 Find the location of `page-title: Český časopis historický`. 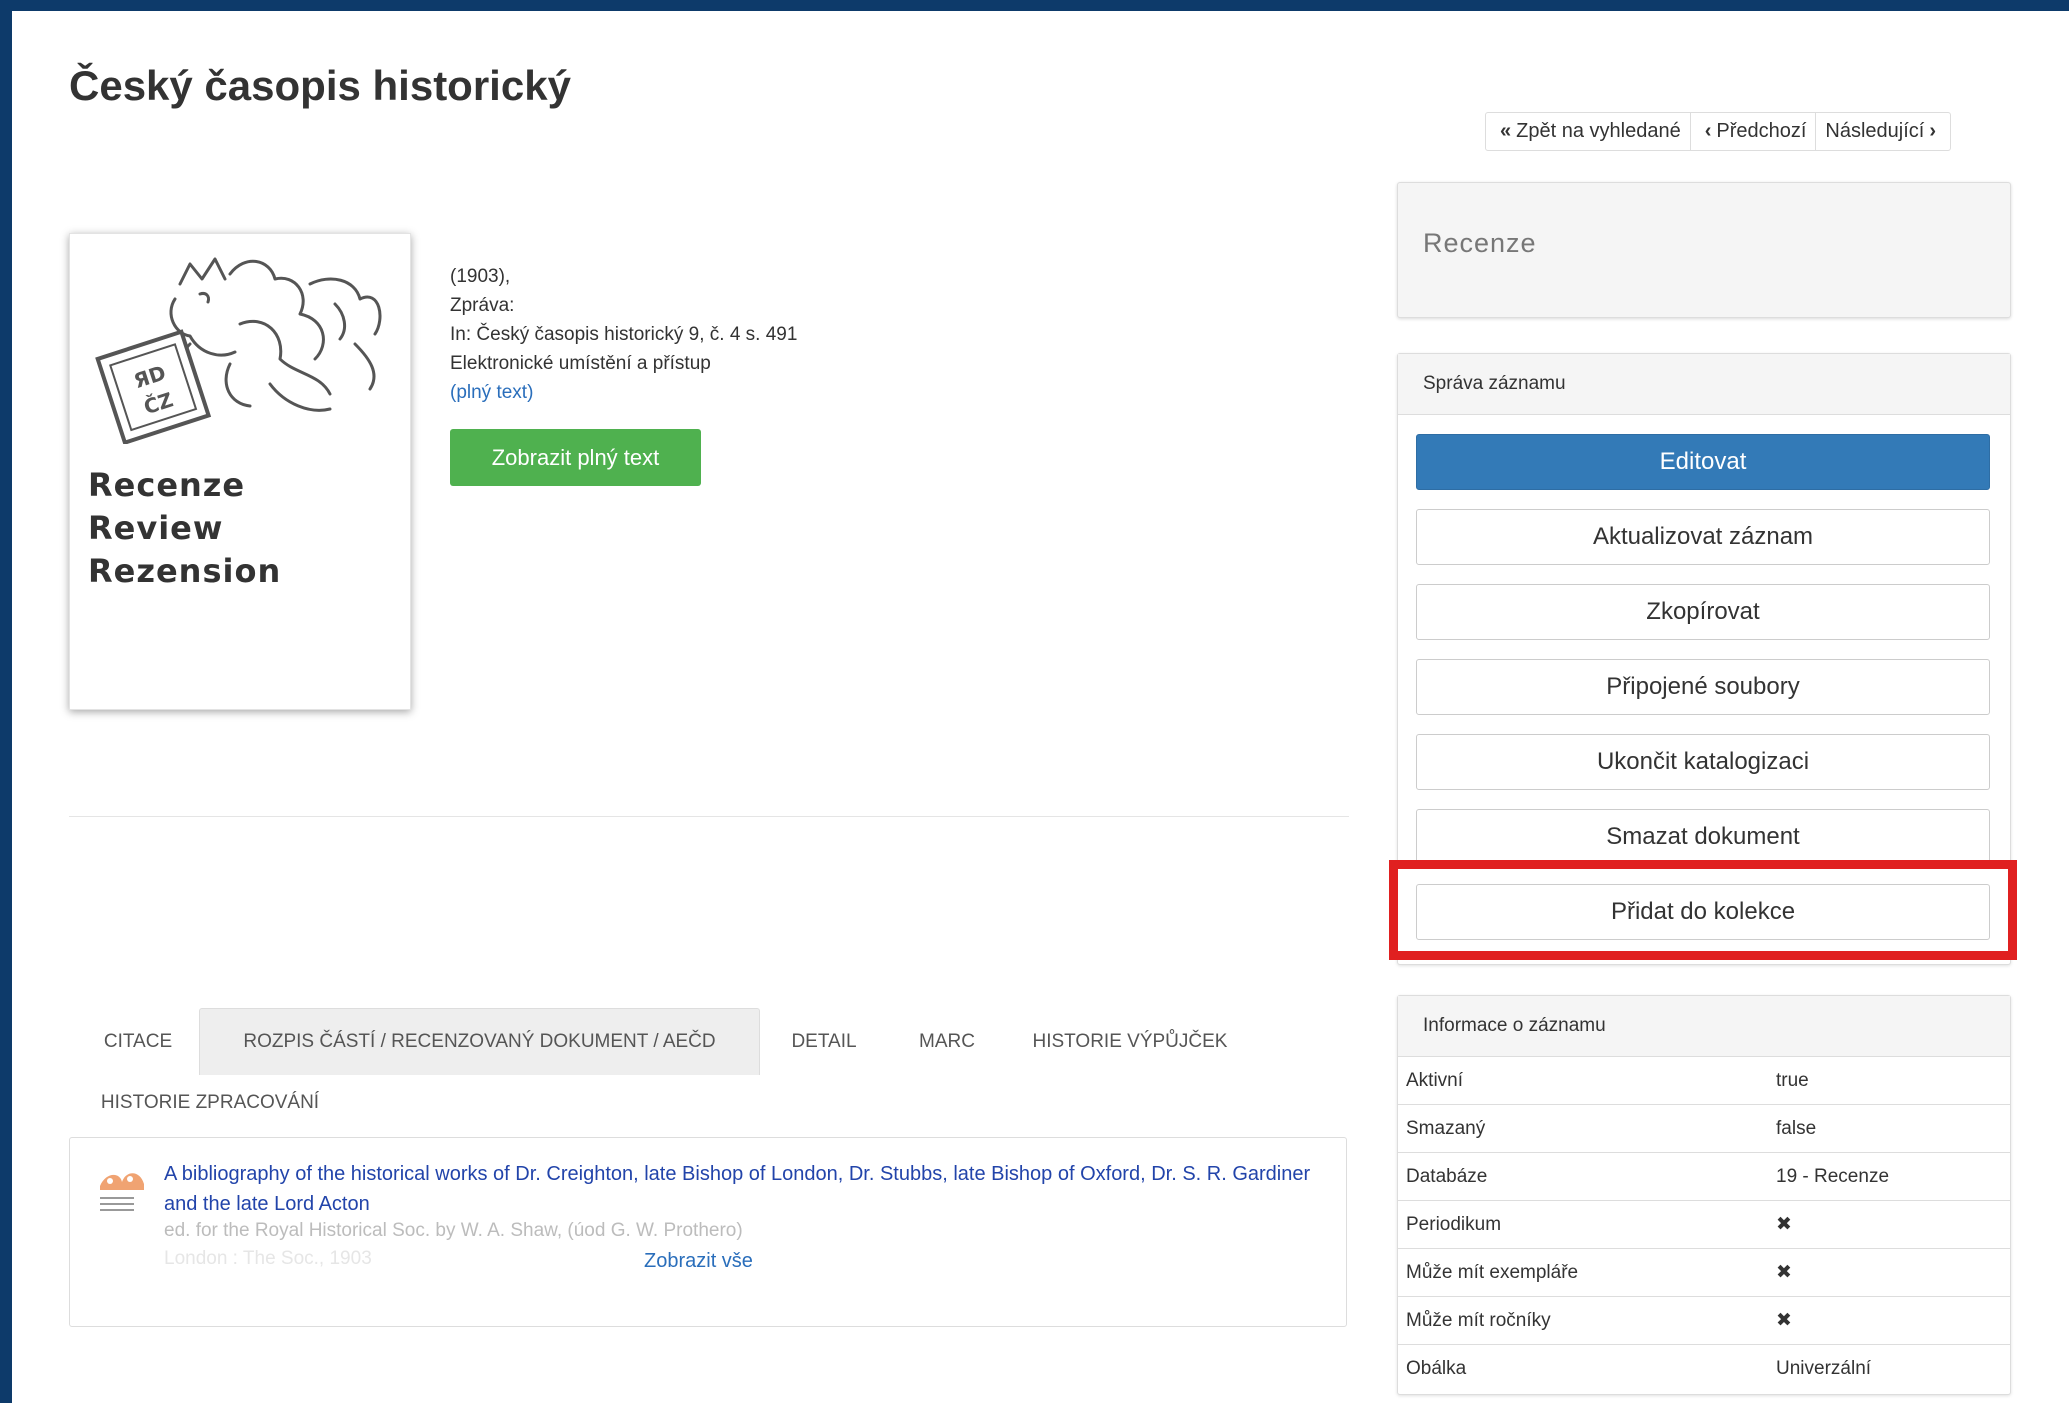

page-title: Český časopis historický is located at coordinates (320, 85).